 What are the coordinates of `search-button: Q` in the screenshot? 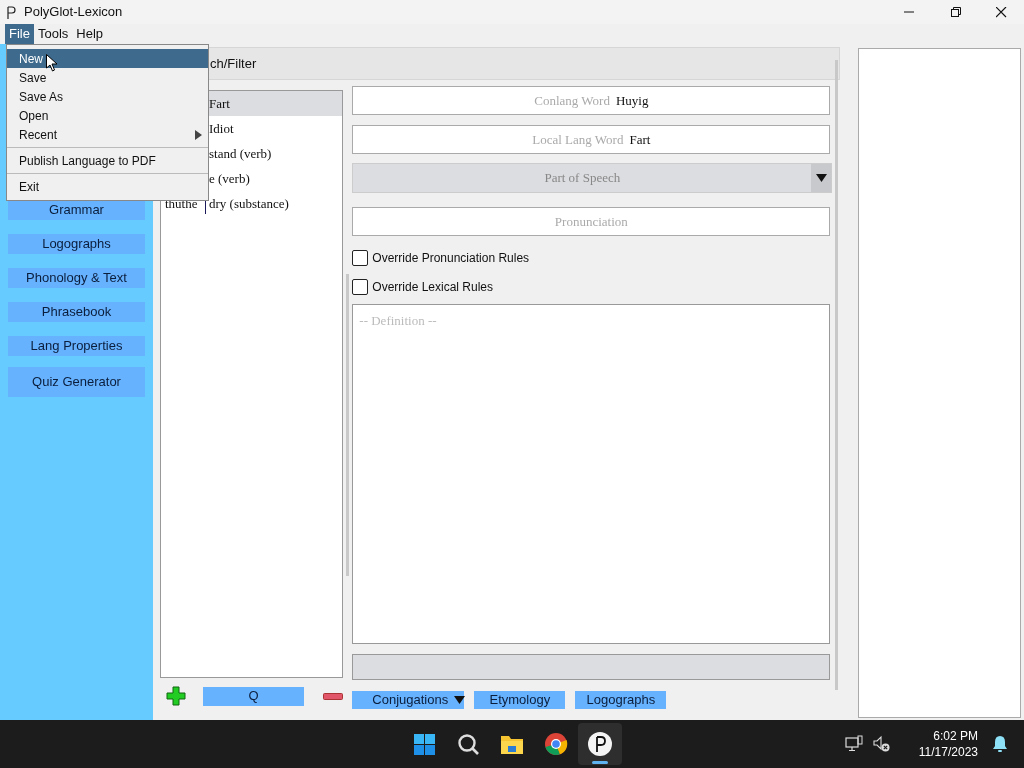 It's located at (253, 696).